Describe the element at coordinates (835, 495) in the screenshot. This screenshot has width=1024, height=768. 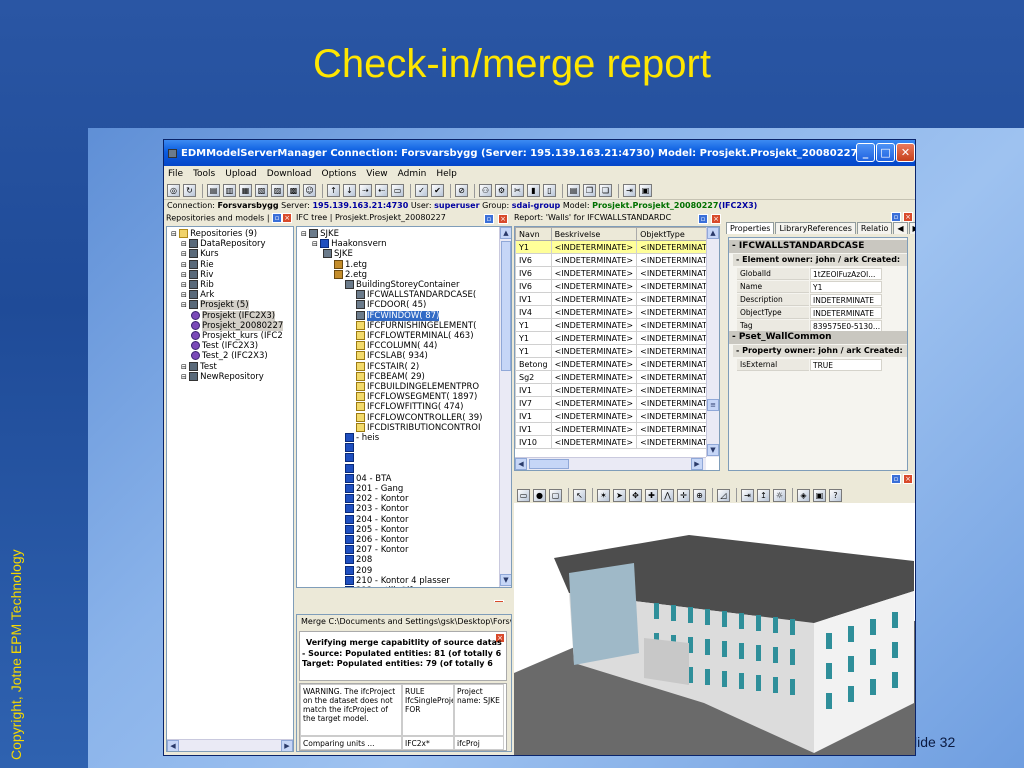
I see `help-icon: ?` at that location.